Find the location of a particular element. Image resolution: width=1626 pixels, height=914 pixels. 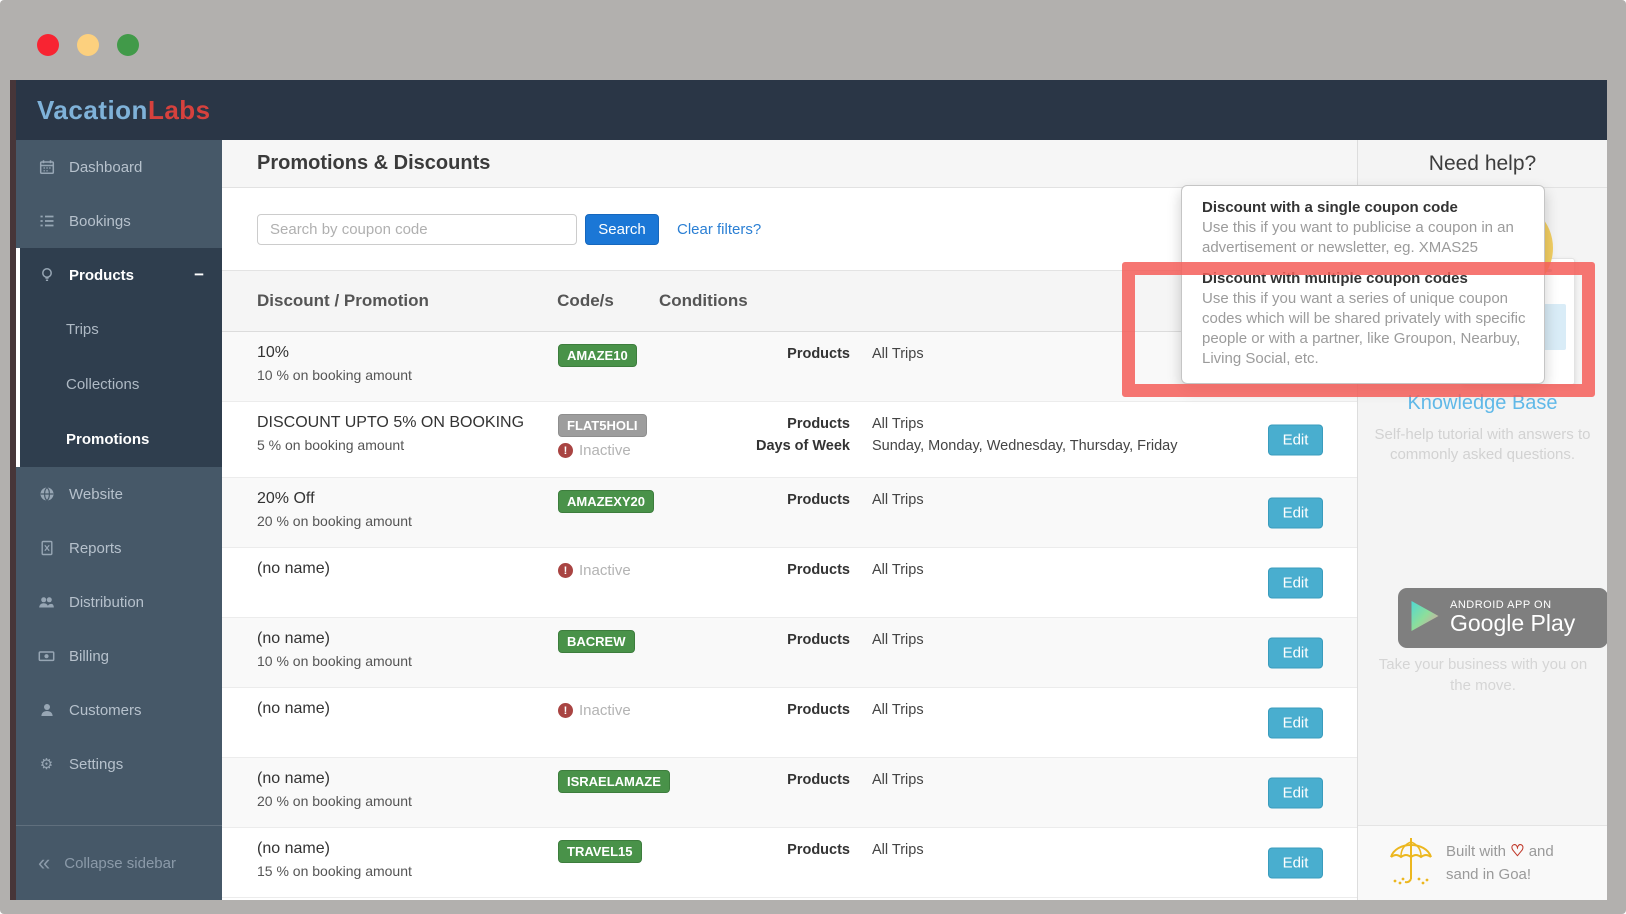

sidebar-item-reports: Reports is located at coordinates (119, 548).